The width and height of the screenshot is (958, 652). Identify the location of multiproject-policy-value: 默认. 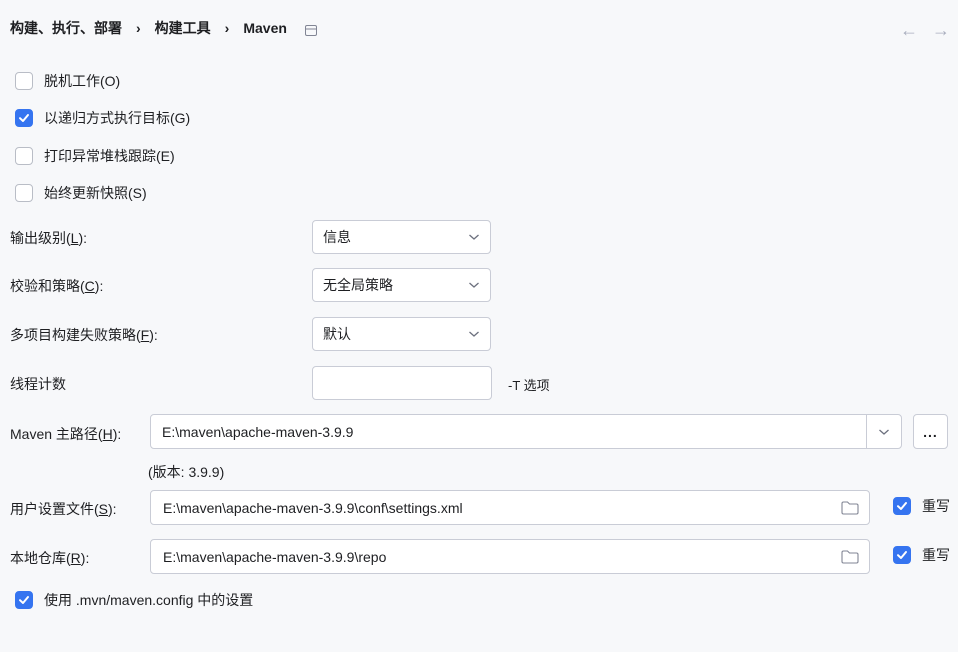
(337, 334).